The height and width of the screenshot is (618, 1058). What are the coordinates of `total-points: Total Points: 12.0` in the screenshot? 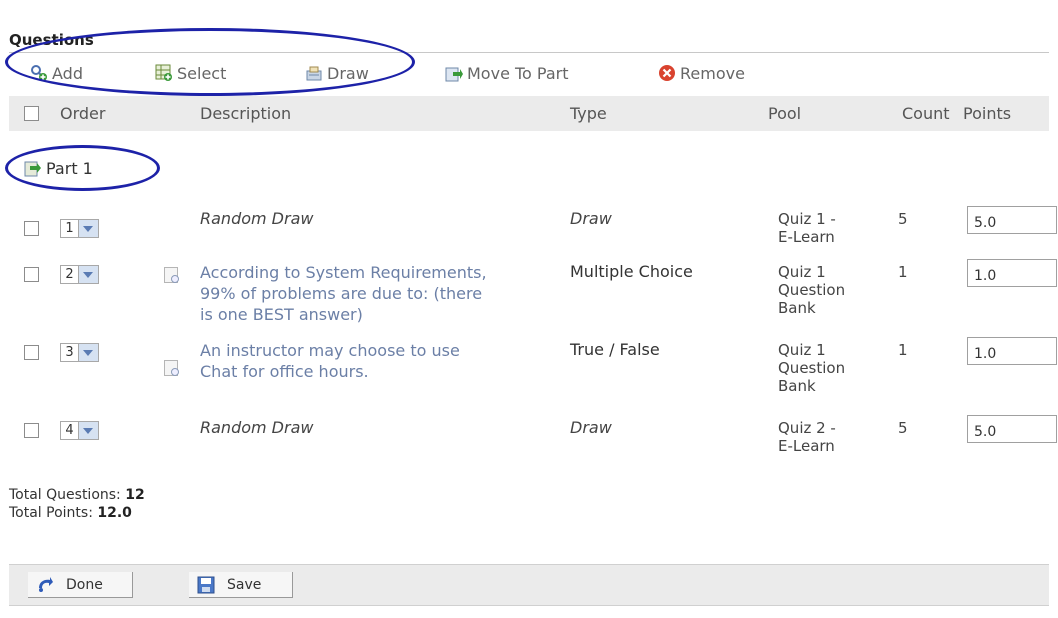 It's located at (70, 513).